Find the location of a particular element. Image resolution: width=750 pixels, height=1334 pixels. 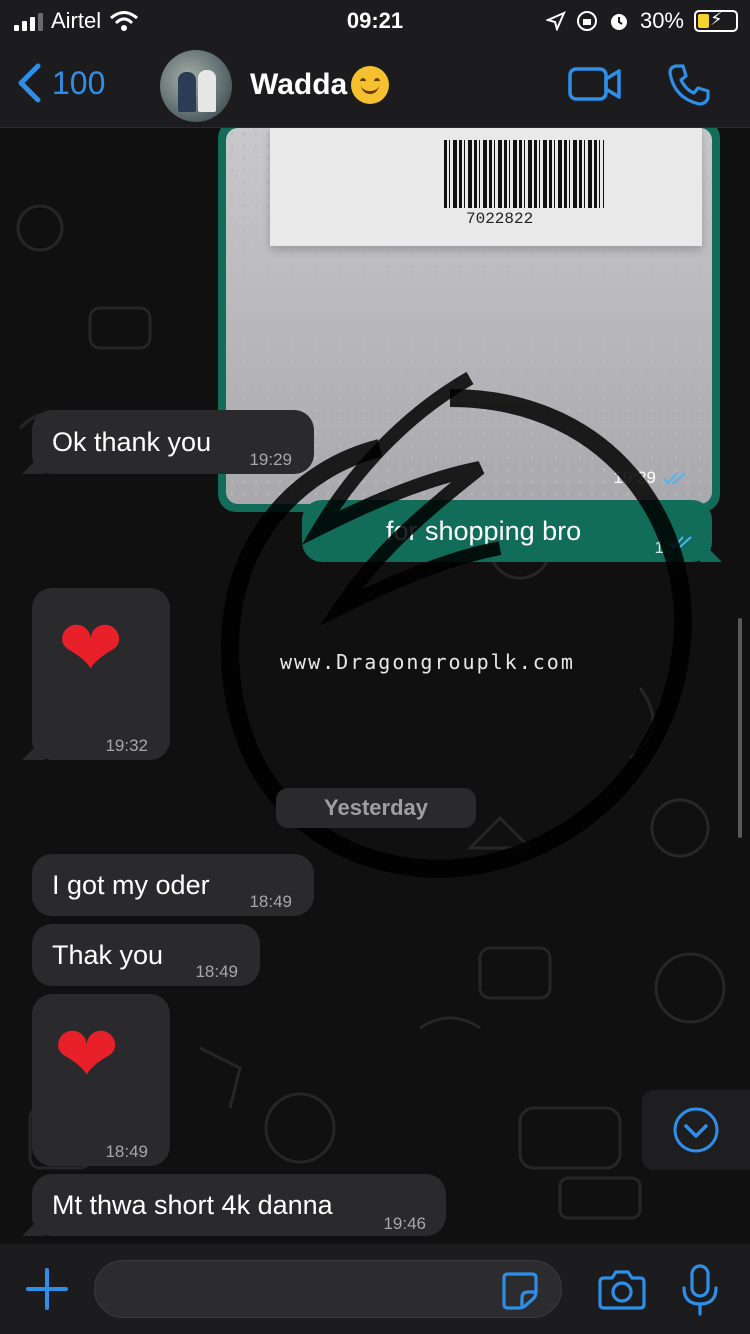

scrollbar is located at coordinates (740, 728).